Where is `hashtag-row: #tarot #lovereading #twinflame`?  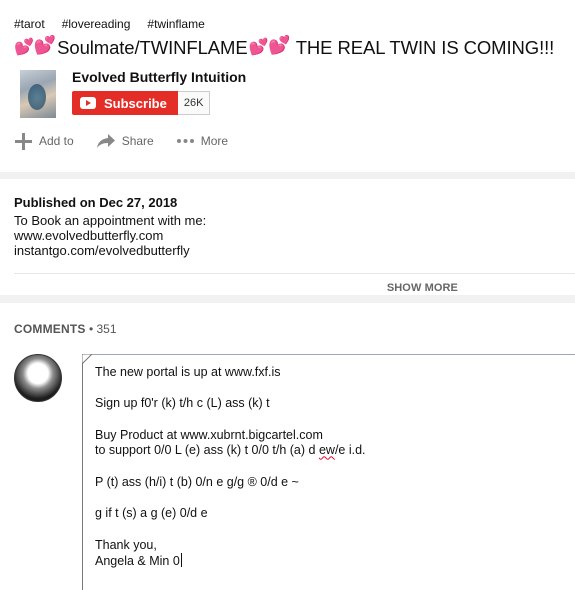
hashtag-row: #tarot #lovereading #twinflame is located at coordinates (287, 24).